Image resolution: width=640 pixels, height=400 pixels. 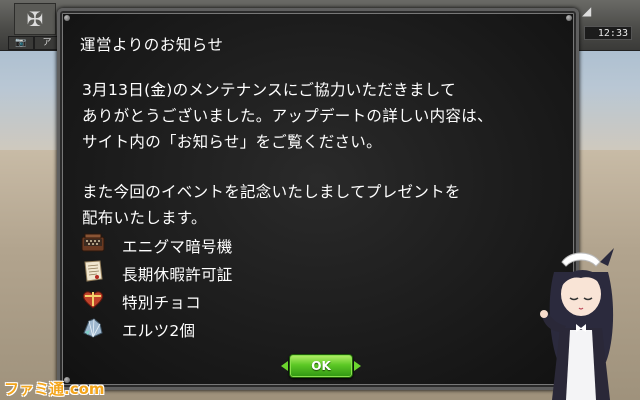 What do you see at coordinates (177, 247) in the screenshot?
I see `reward-label: エニグマ暗号機` at bounding box center [177, 247].